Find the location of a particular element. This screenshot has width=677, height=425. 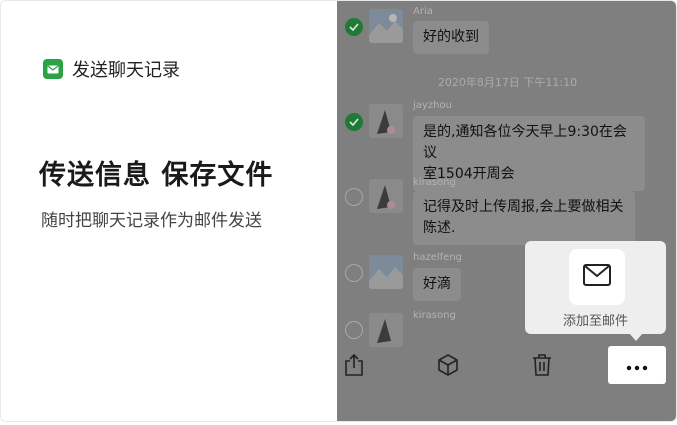

mail-icon is located at coordinates (597, 277).